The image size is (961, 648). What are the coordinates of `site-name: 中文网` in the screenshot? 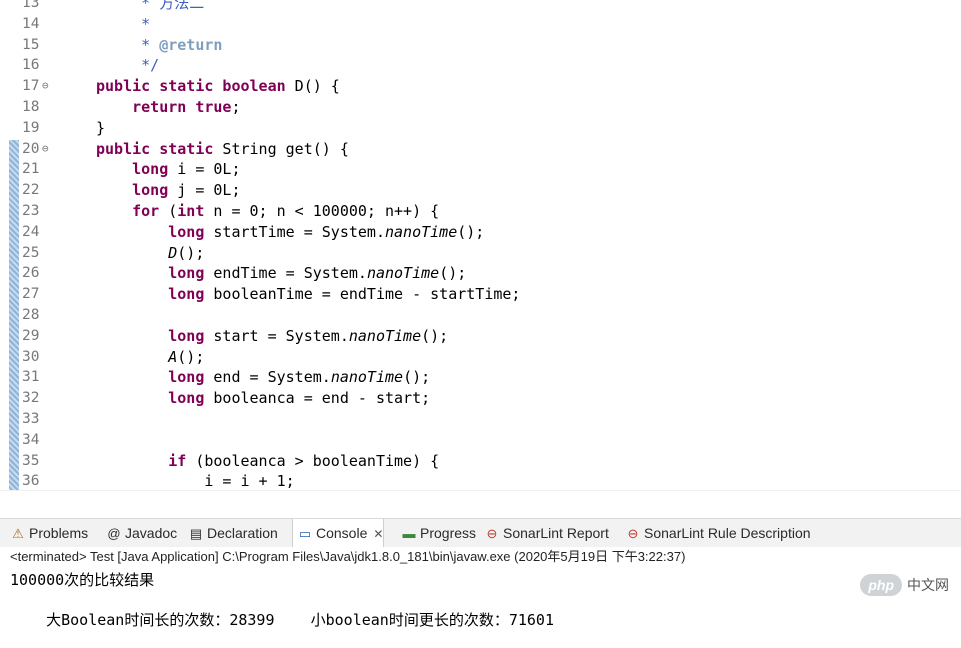 It's located at (928, 585).